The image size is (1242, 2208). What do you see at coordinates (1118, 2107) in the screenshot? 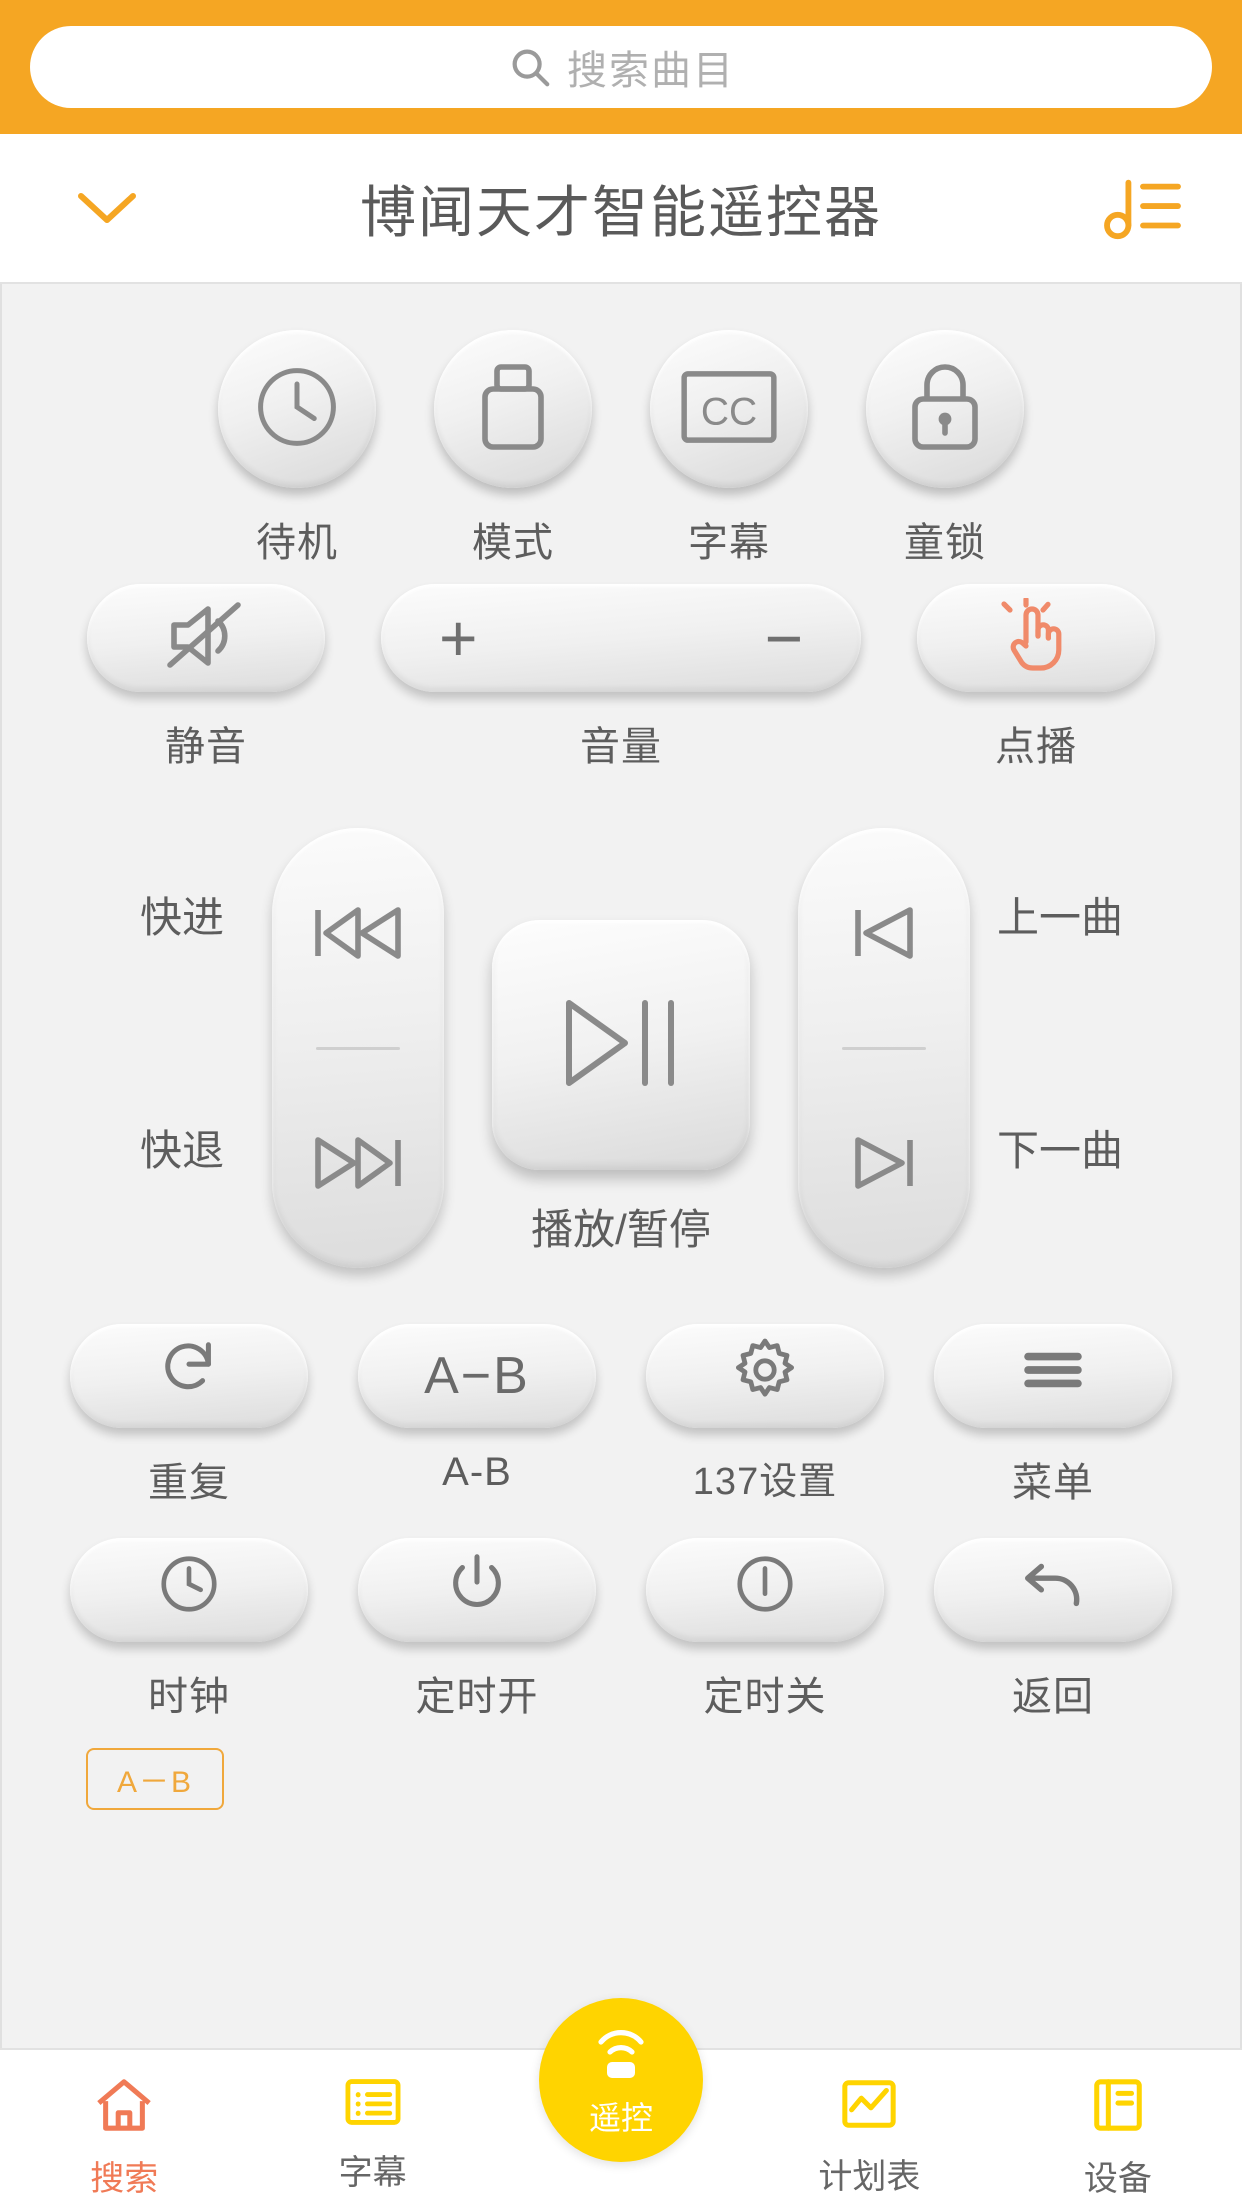
I see `device-book-icon` at bounding box center [1118, 2107].